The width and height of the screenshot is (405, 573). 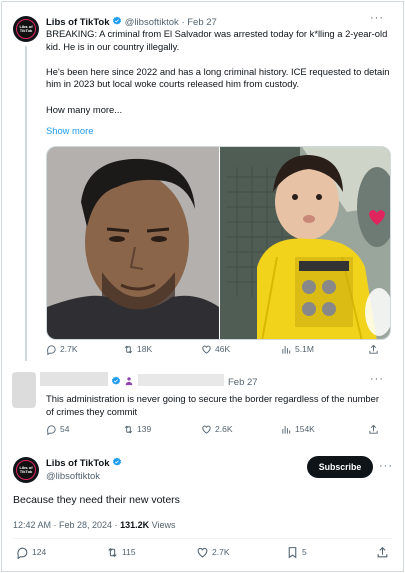 I want to click on post-timestamp: 12:42 AM · Feb 28, 2024 · 131.2K Views, so click(x=94, y=525).